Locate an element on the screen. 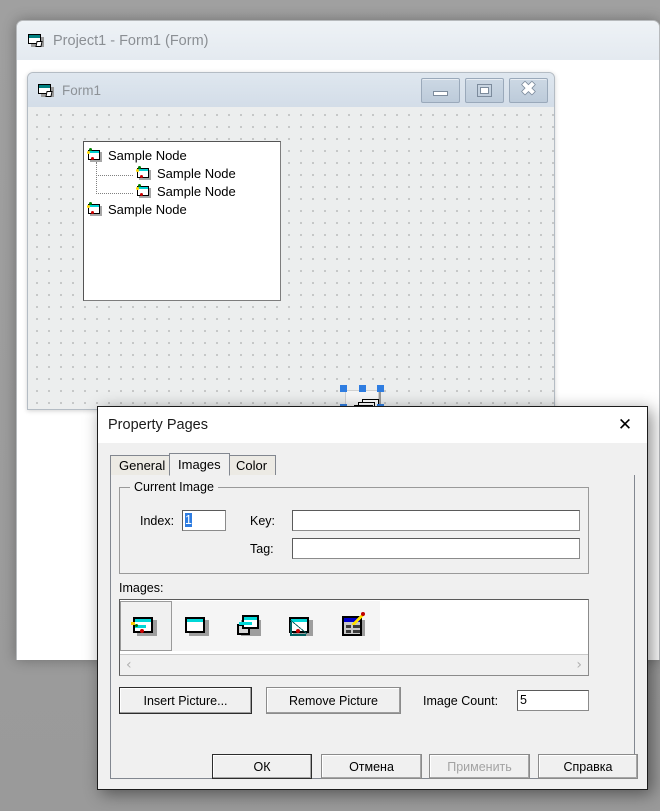  key-input is located at coordinates (436, 520).